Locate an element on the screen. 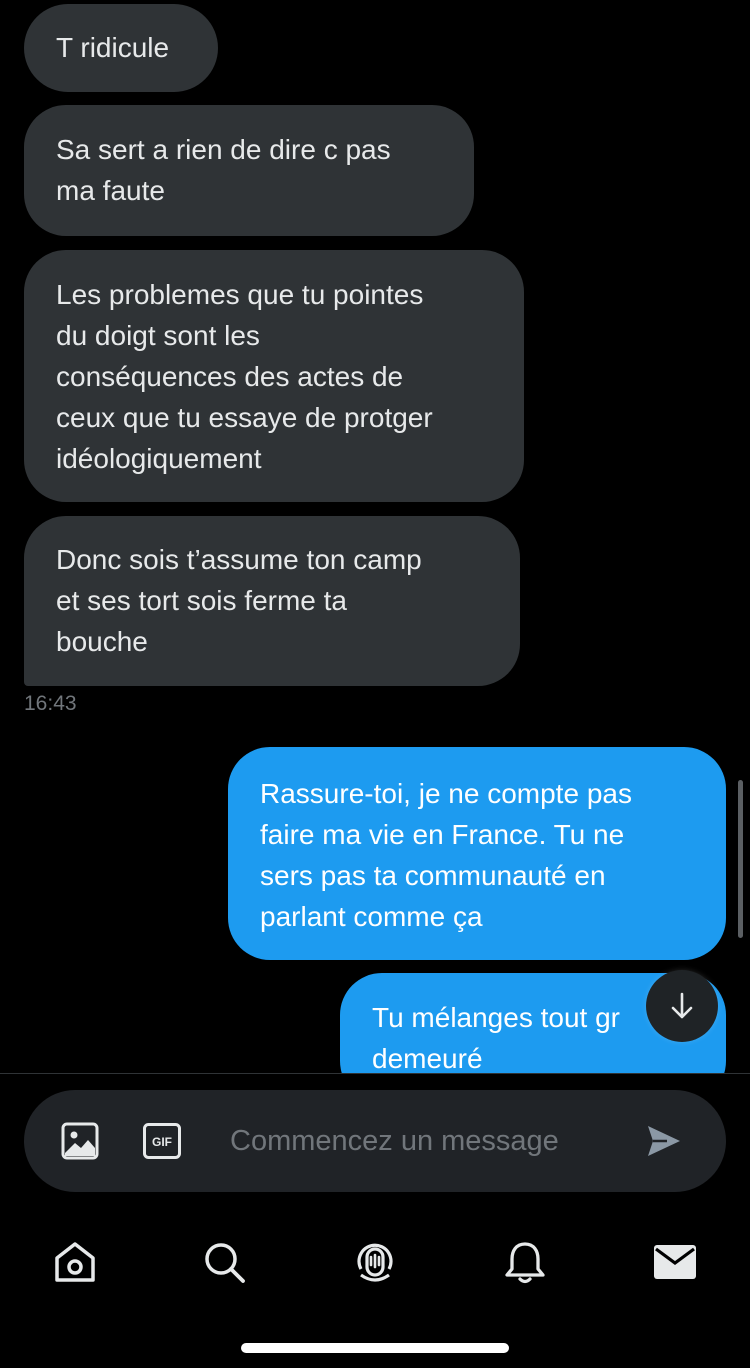  home-indicator is located at coordinates (375, 1348).